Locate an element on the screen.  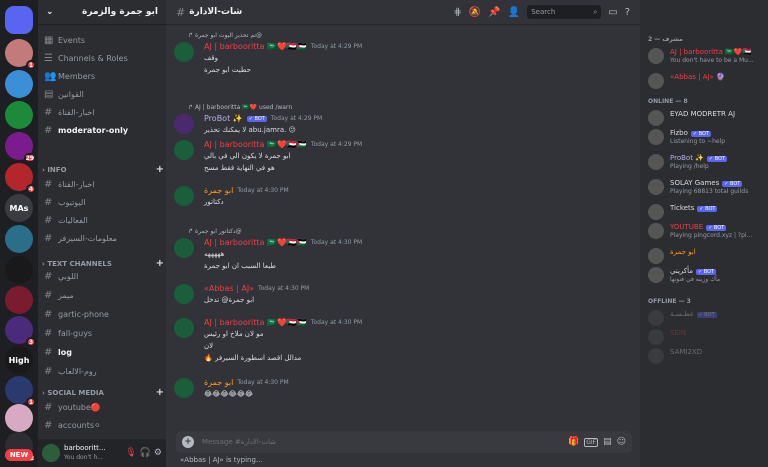
bot-badge: ✓ BOT is located at coordinates (256, 118).